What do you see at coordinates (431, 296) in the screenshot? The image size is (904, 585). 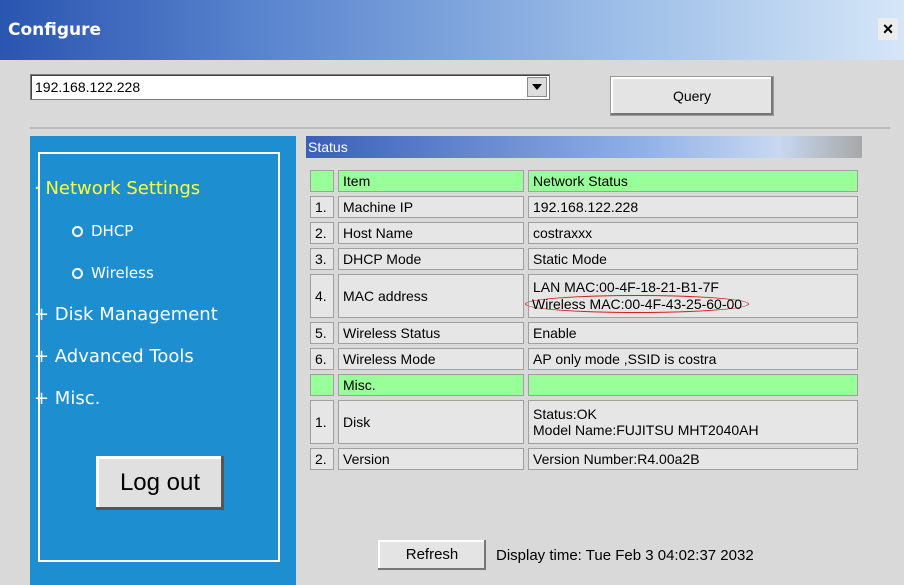 I see `row-item: MAC address` at bounding box center [431, 296].